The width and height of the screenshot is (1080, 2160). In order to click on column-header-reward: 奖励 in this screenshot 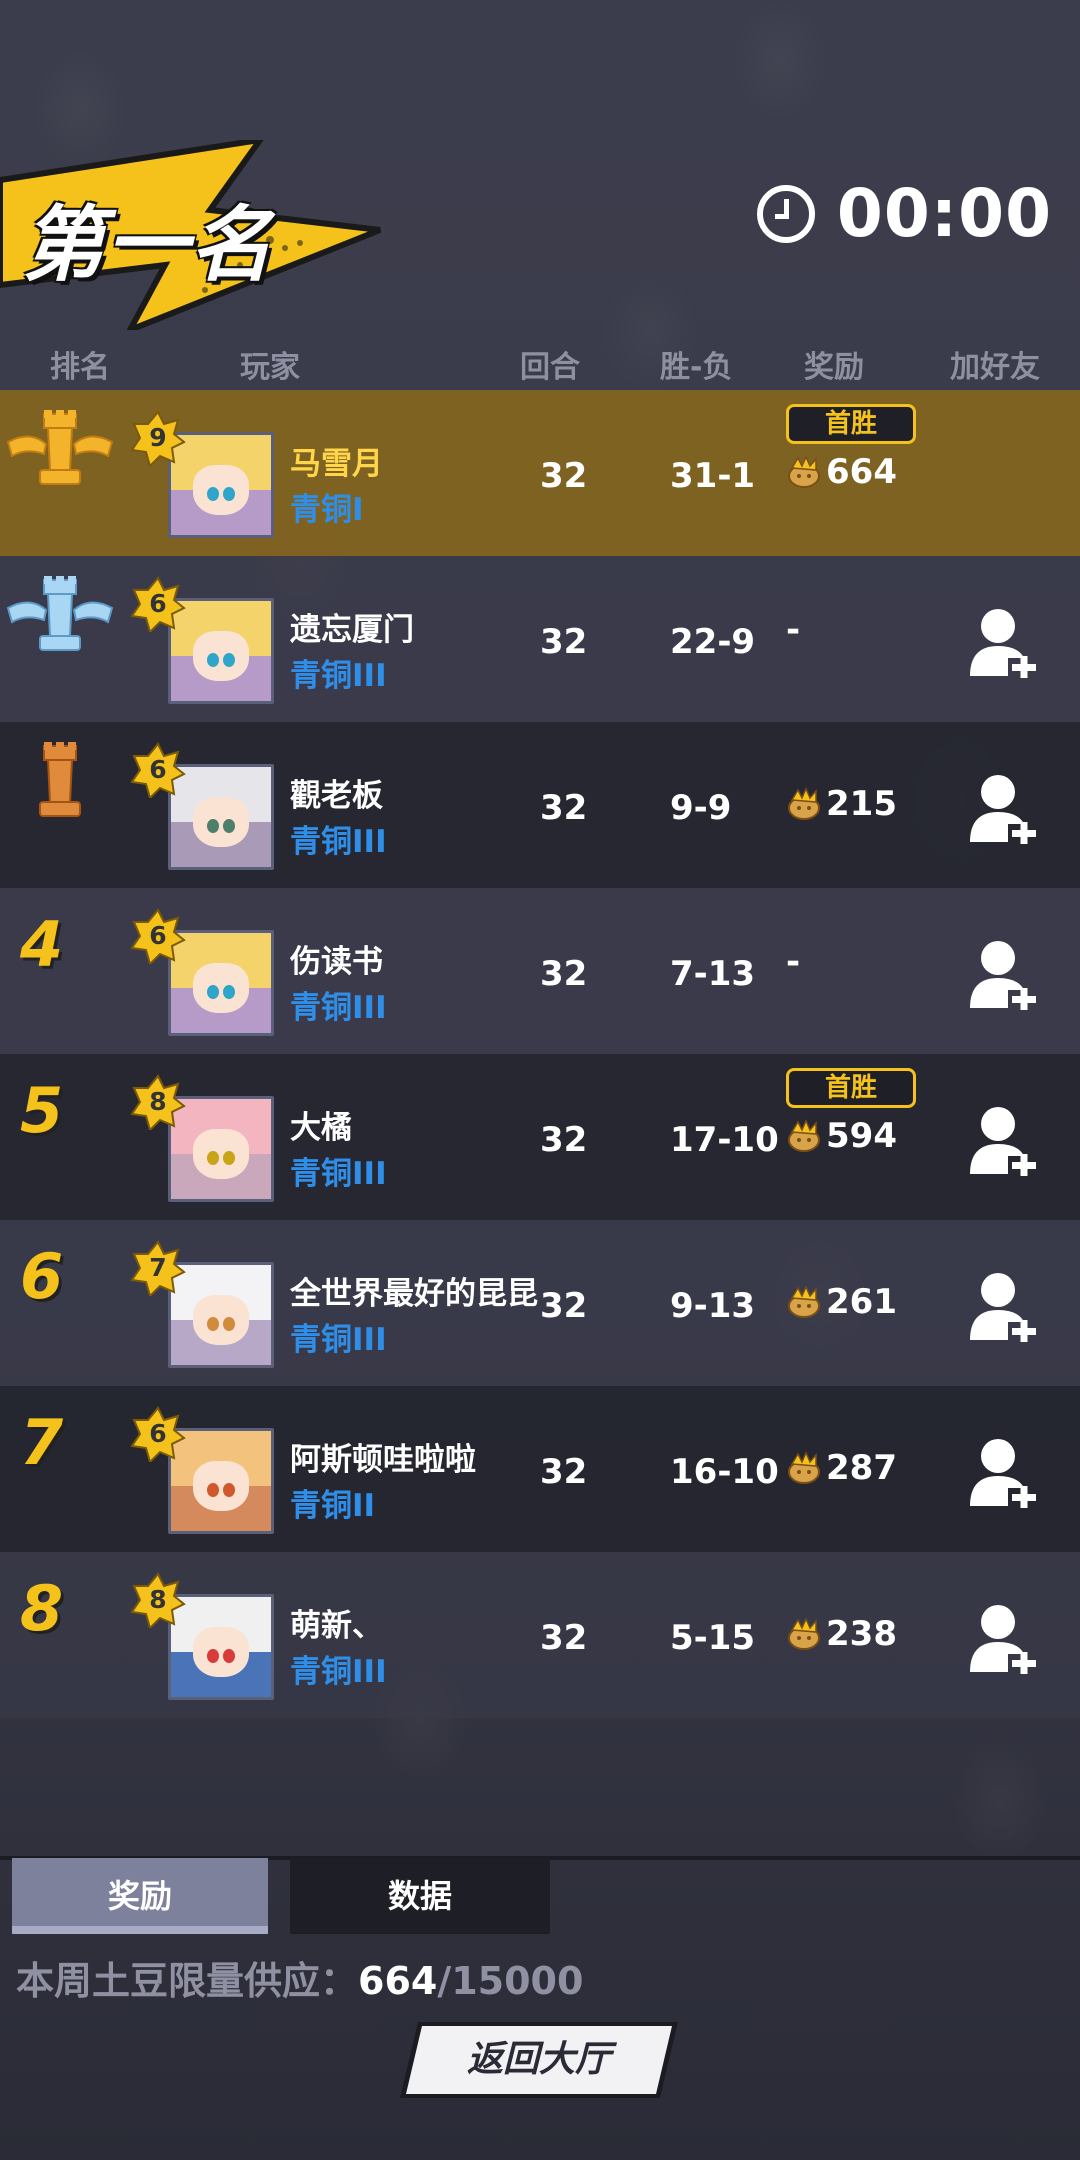, I will do `click(834, 367)`.